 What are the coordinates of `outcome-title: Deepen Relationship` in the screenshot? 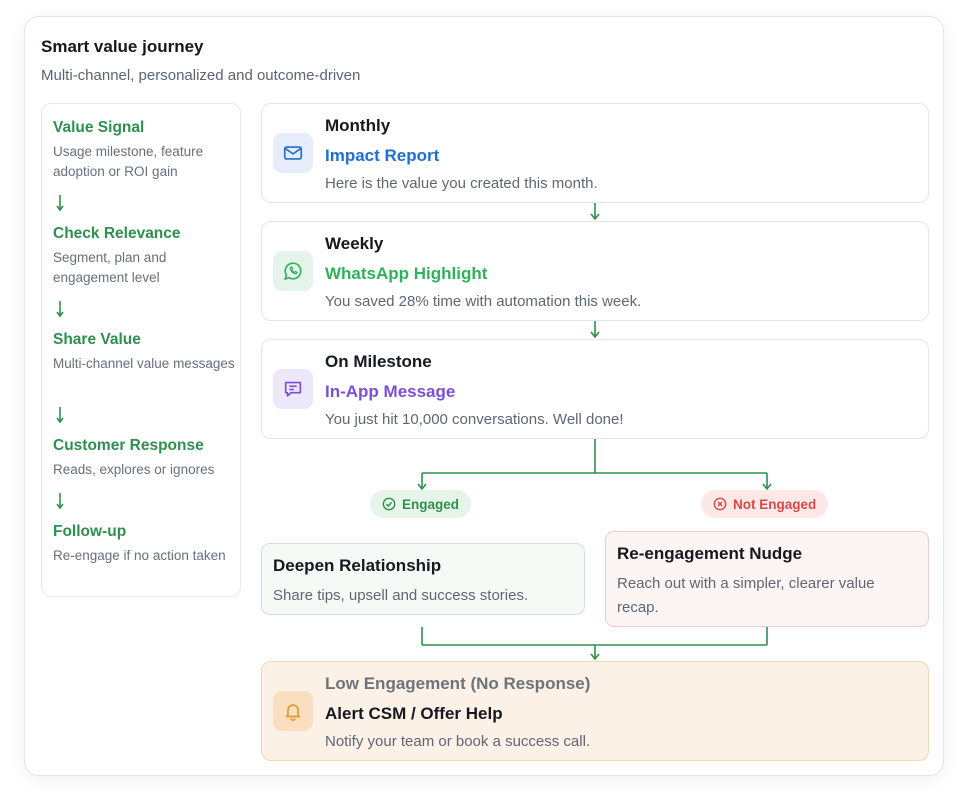 It's located at (357, 565).